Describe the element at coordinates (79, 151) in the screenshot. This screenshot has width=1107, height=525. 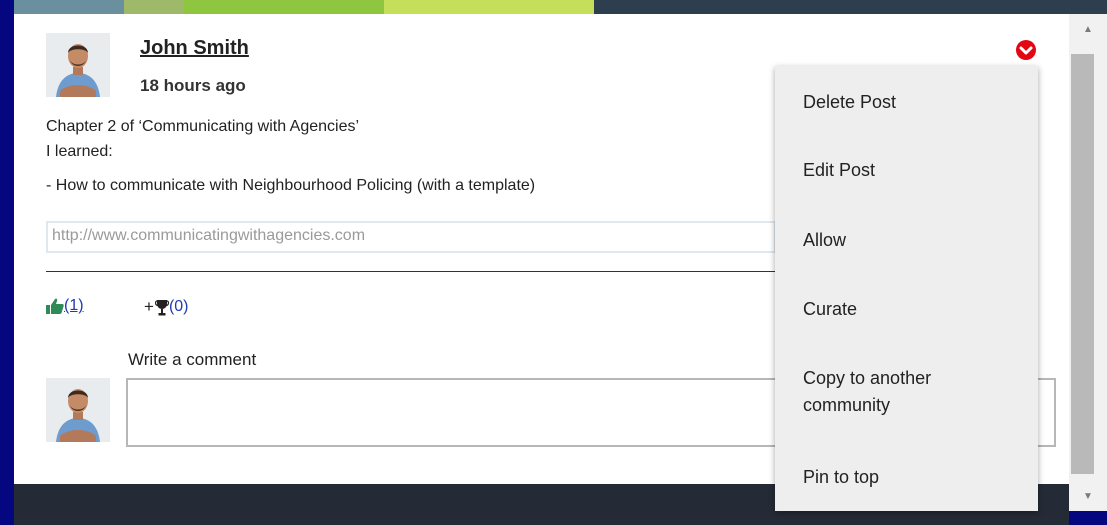
I see `post-text-line-2: I learned:` at that location.